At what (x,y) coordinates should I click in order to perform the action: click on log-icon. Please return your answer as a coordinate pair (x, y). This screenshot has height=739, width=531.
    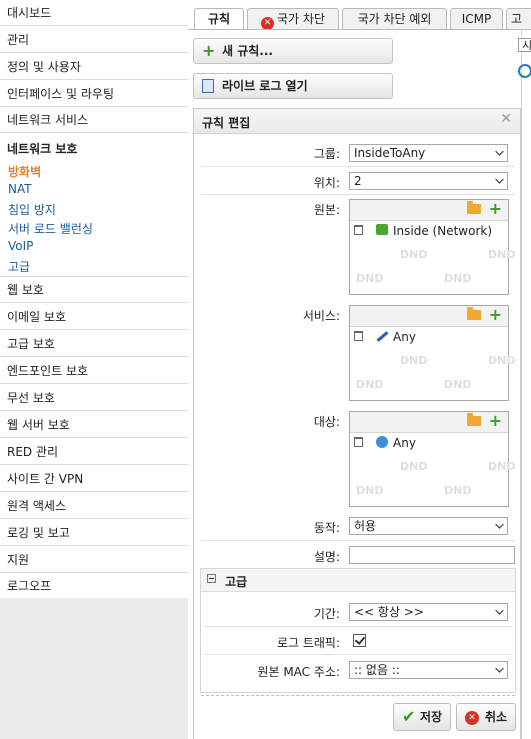
    Looking at the image, I should click on (208, 86).